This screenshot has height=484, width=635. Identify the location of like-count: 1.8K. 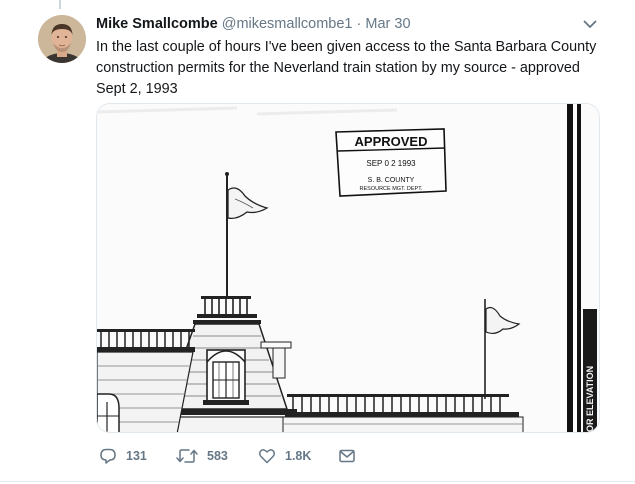
(298, 456).